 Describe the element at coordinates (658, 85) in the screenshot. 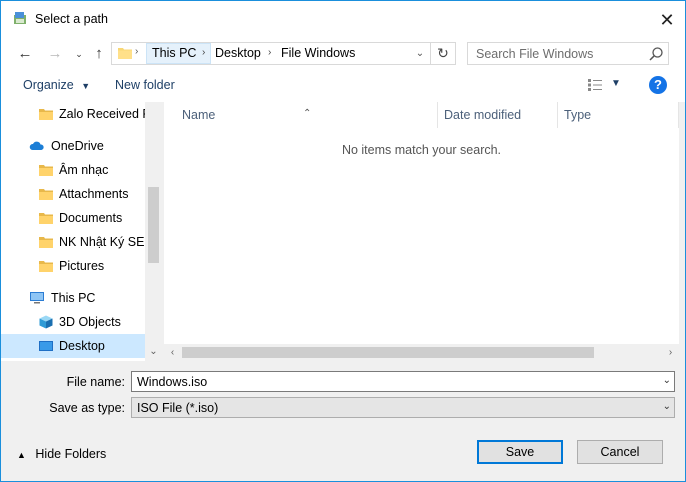

I see `help-icon: ?` at that location.